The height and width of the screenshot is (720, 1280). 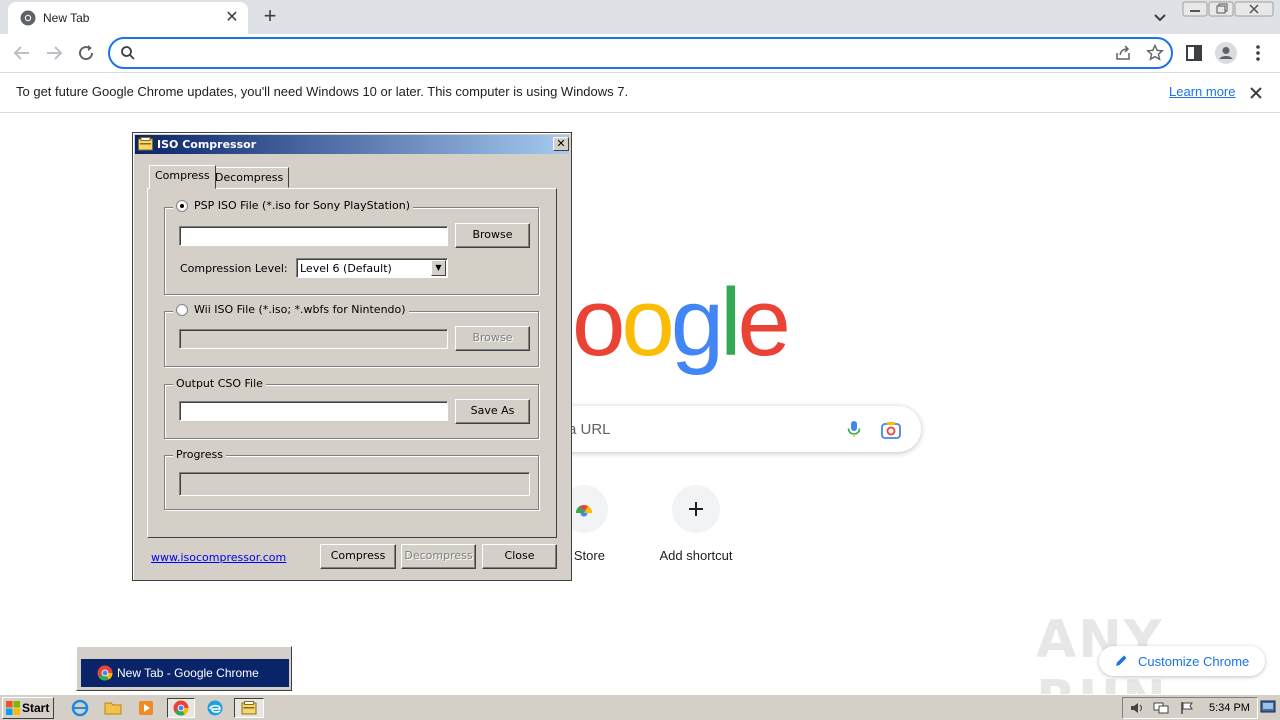 I want to click on start-button: Start, so click(x=28, y=708).